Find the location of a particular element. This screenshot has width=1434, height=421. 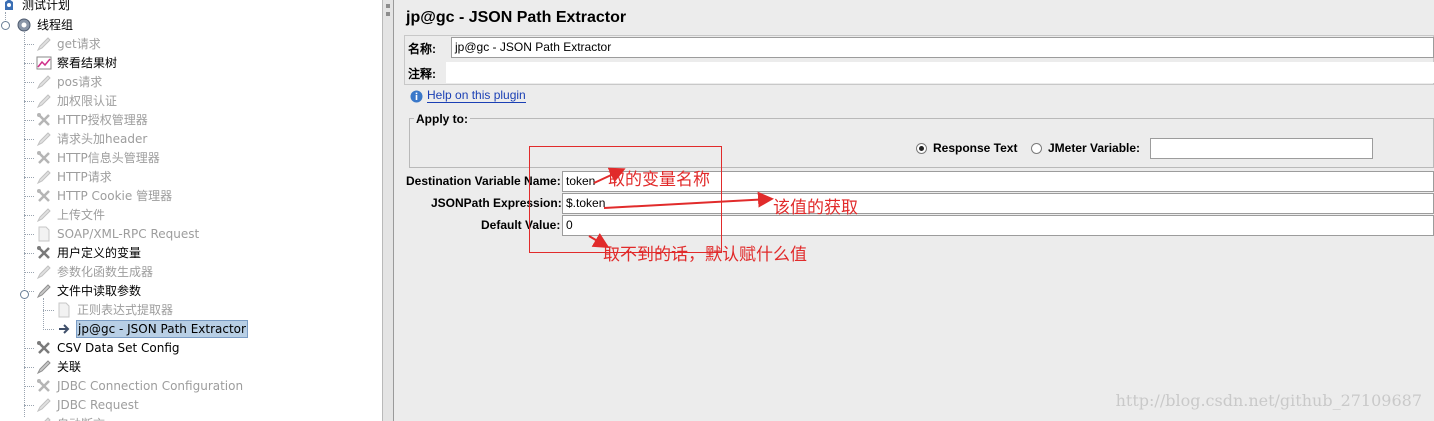

tree-node-14: 正则表达式提取器 is located at coordinates (114, 310).